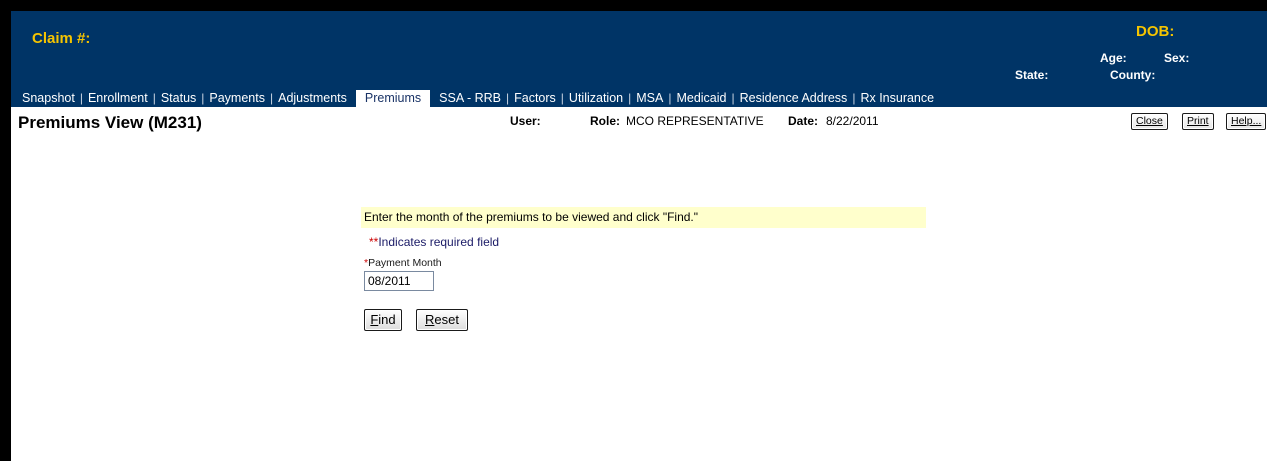 This screenshot has width=1267, height=461. I want to click on print-button: Print, so click(1198, 121).